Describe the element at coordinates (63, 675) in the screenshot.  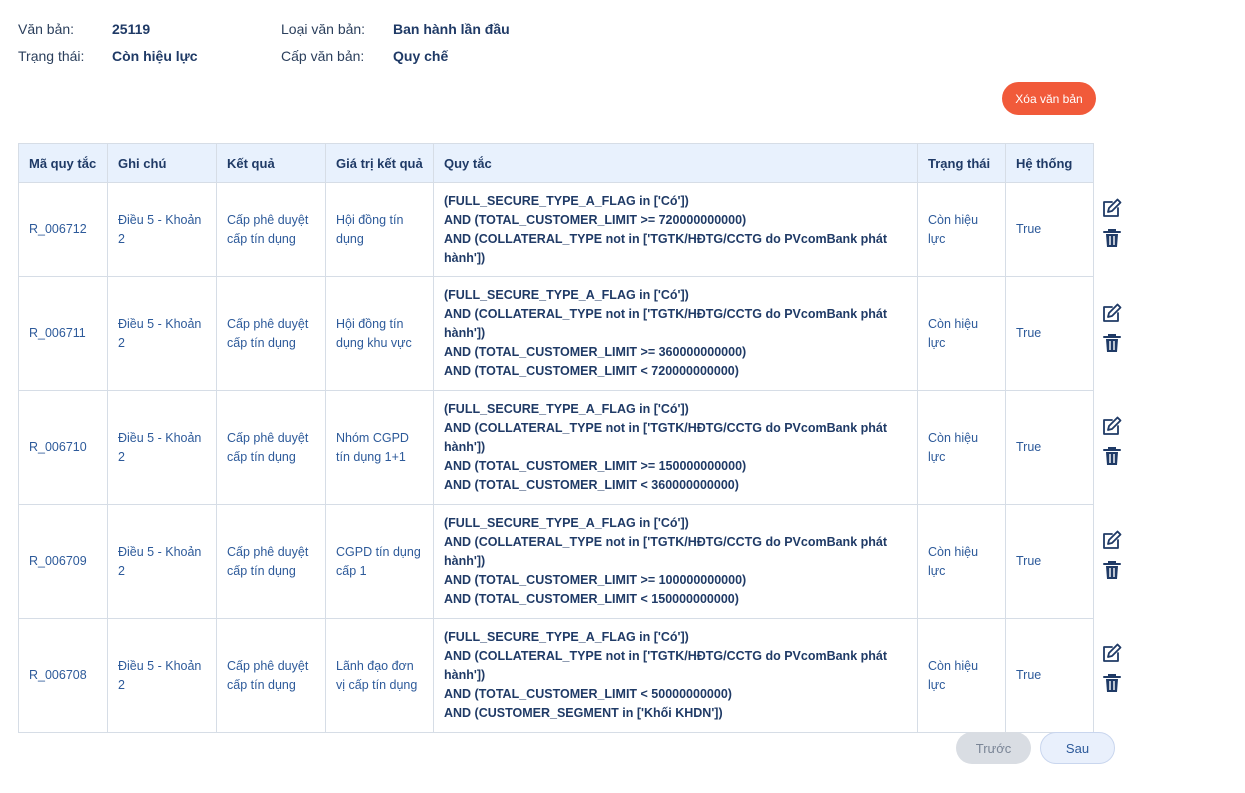
I see `rule-code: R_006708` at that location.